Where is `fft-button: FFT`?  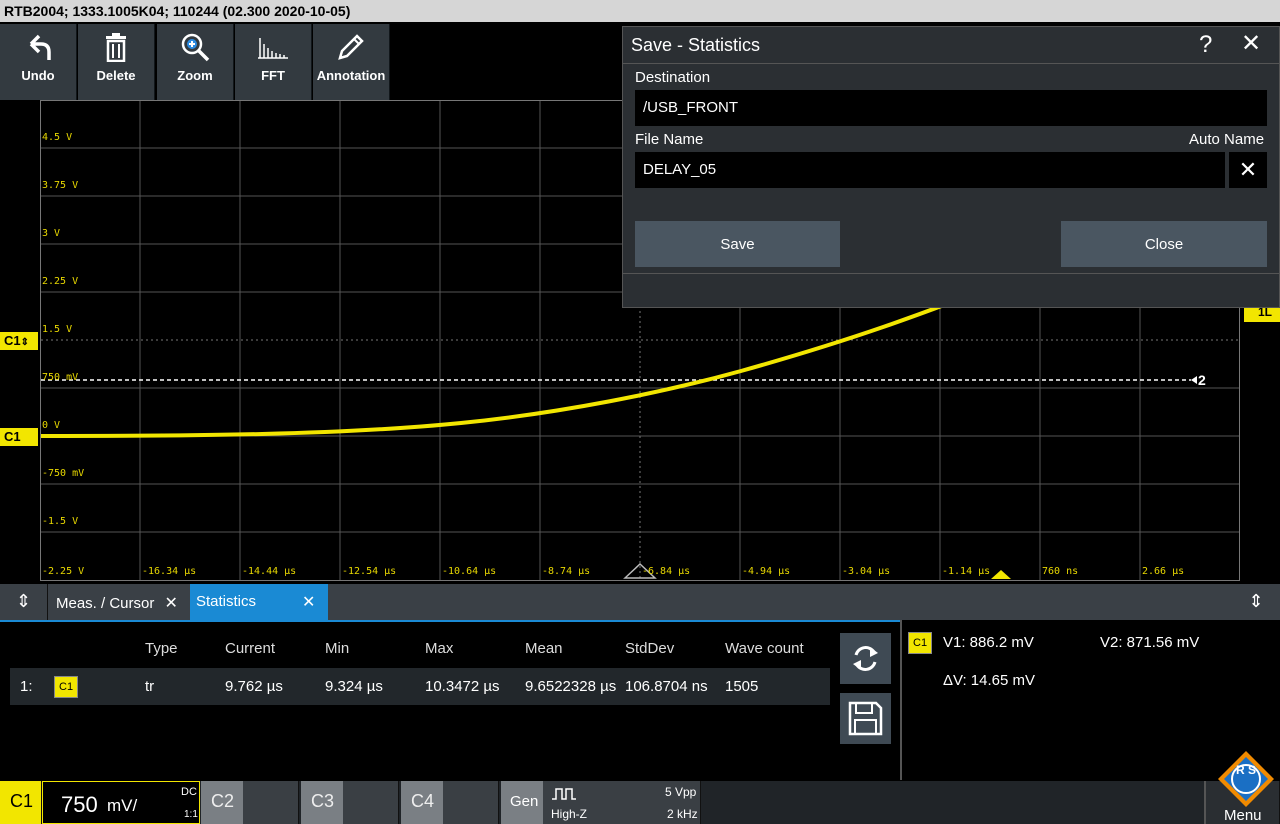 fft-button: FFT is located at coordinates (273, 62).